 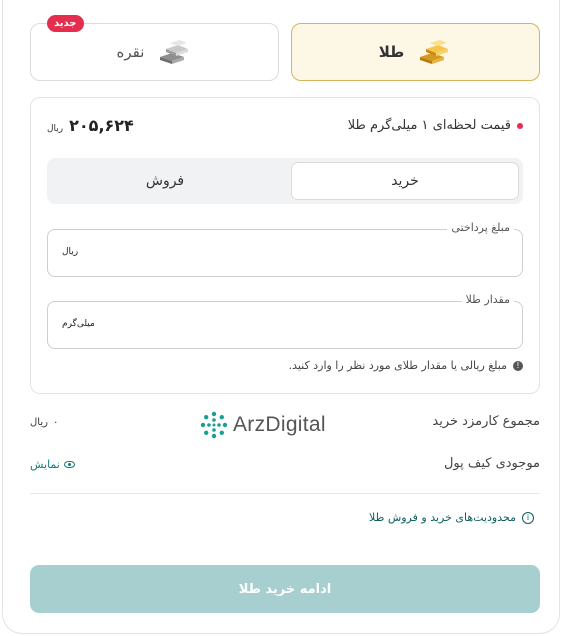 I want to click on buy-sell-toggle: خرید فروش, so click(x=285, y=181).